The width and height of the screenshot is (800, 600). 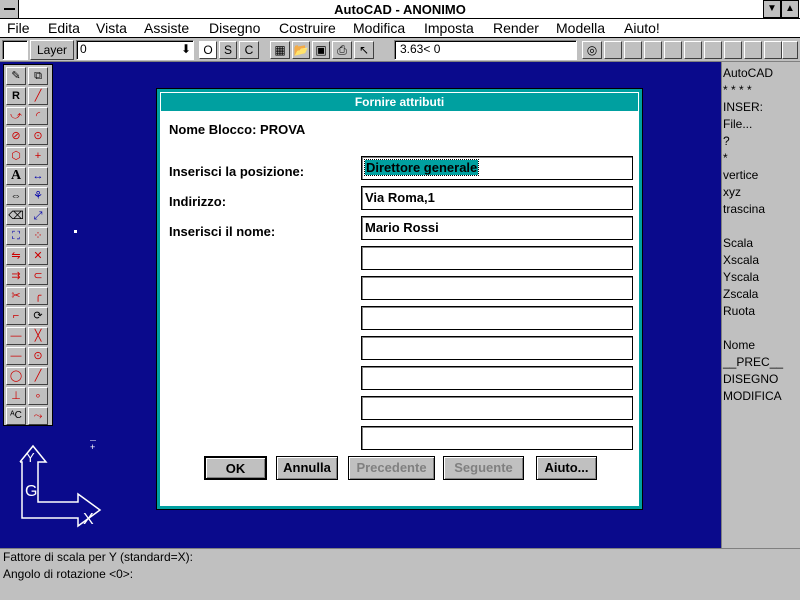 I want to click on screen-menu-item: *, so click(x=761, y=159).